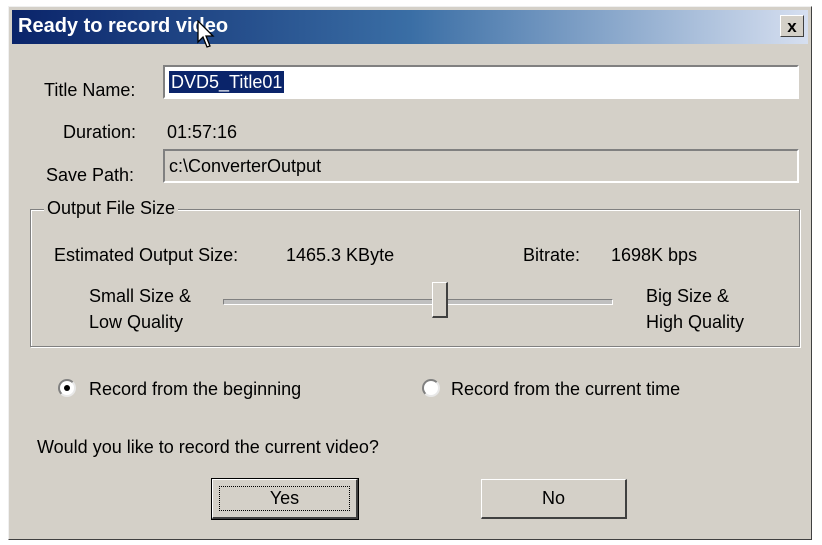 The width and height of the screenshot is (822, 545). I want to click on title-name-label: Title Name:, so click(90, 90).